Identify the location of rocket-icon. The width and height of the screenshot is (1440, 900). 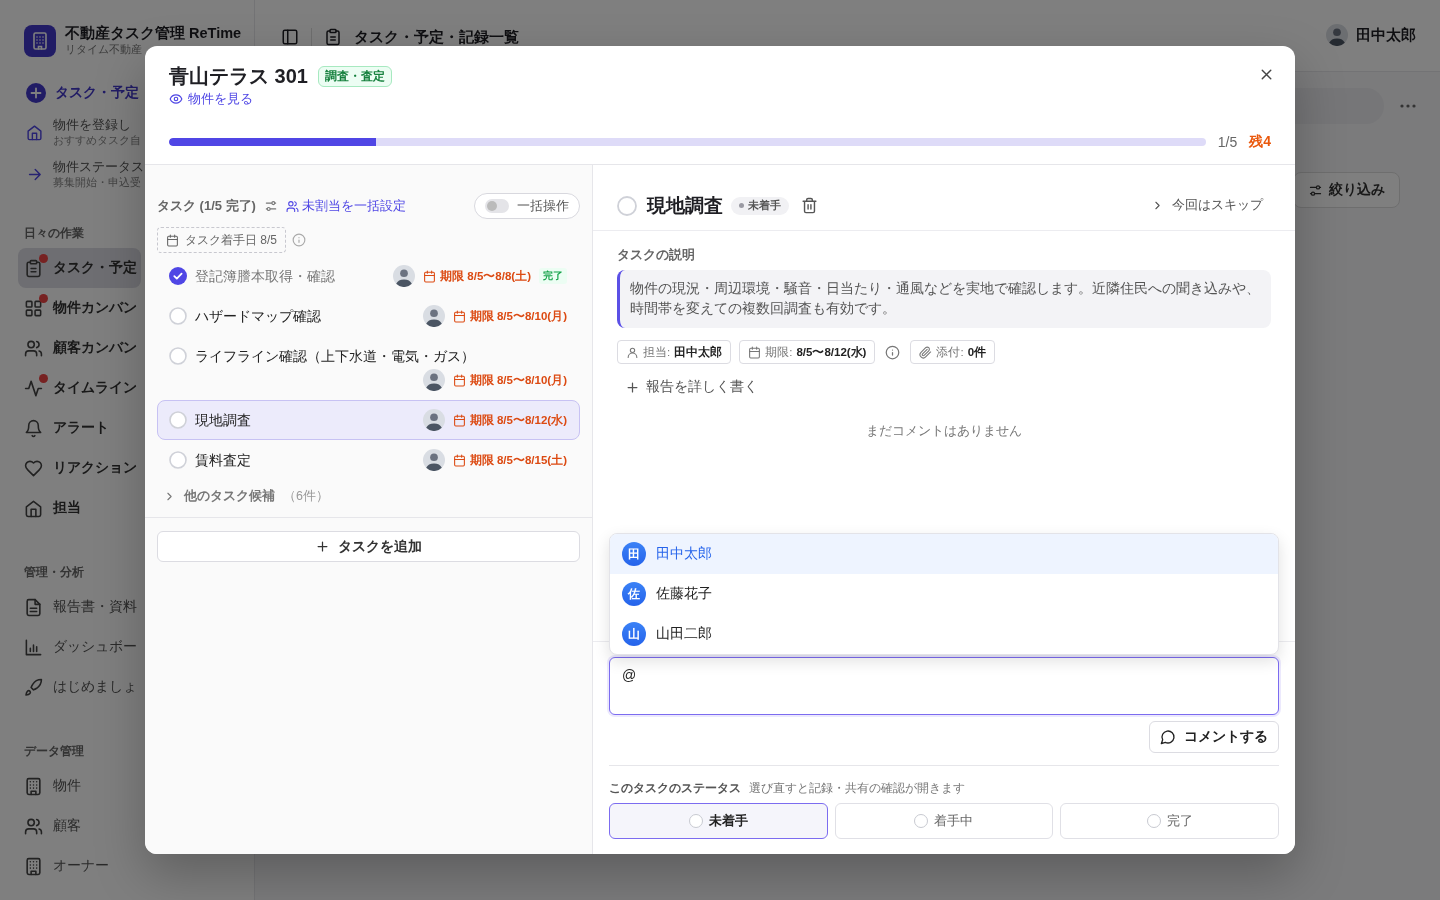
(33, 687).